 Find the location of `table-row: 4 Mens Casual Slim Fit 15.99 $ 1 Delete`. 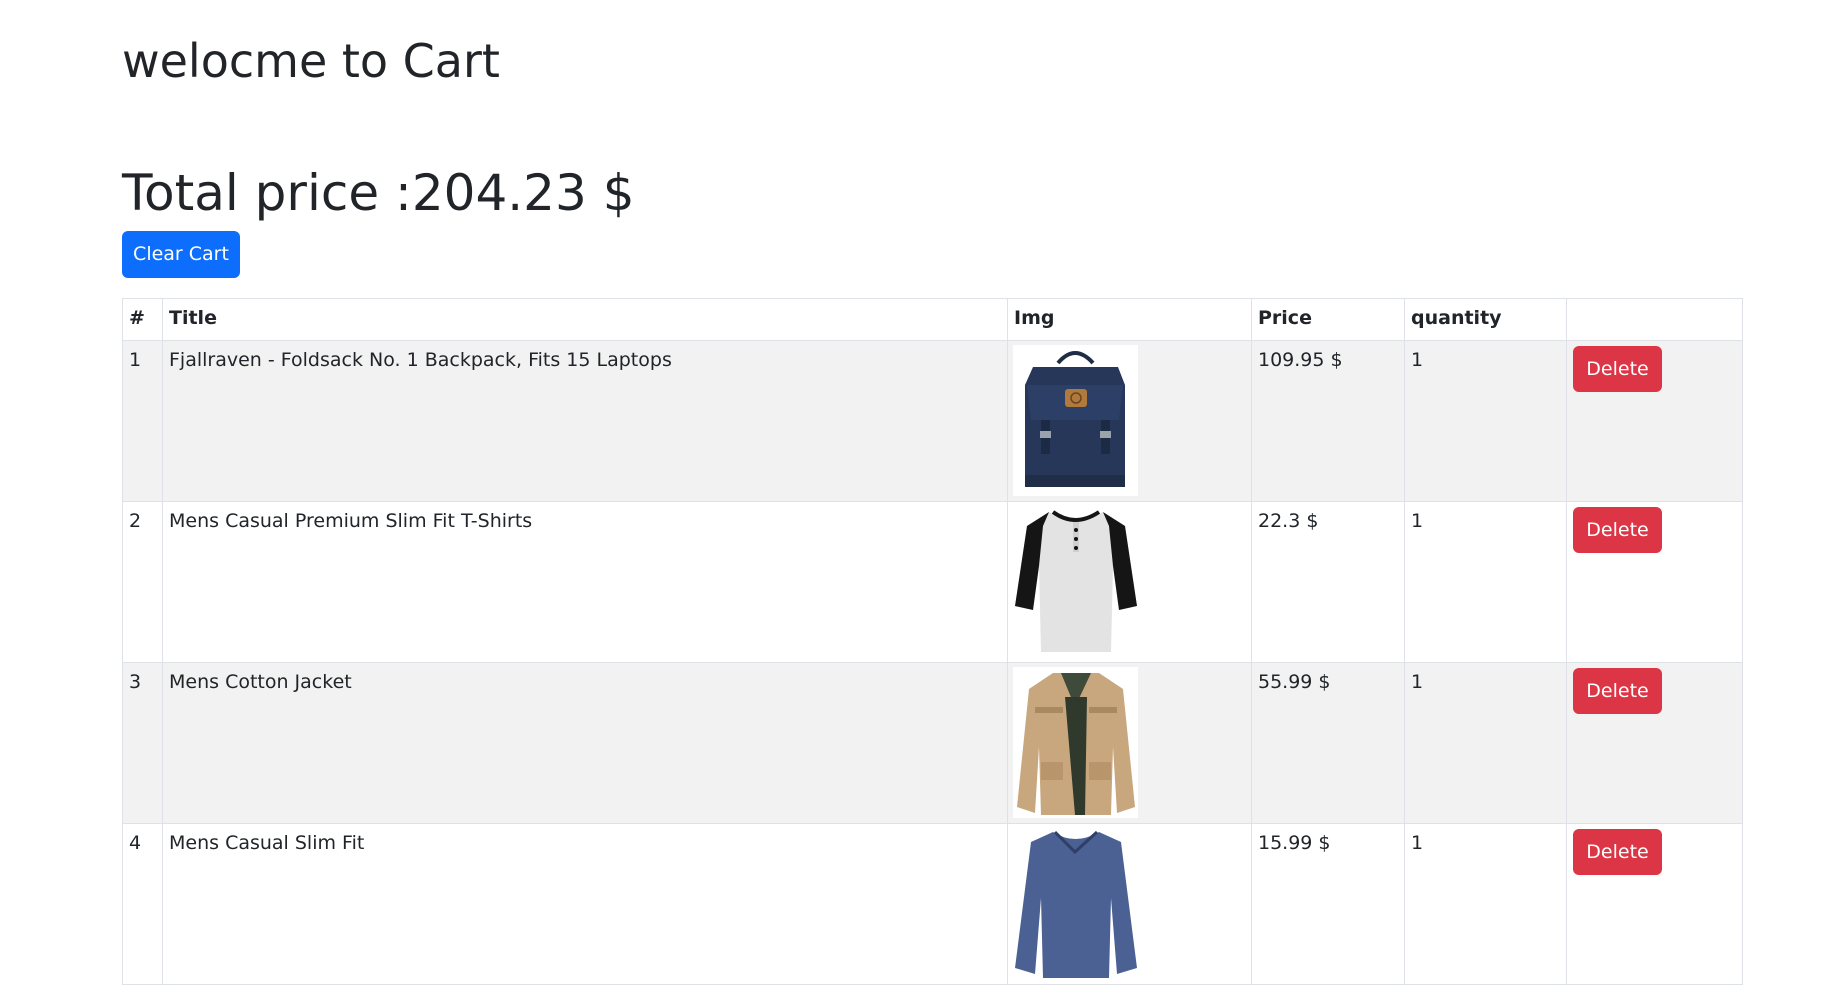

table-row: 4 Mens Casual Slim Fit 15.99 $ 1 Delete is located at coordinates (932, 904).